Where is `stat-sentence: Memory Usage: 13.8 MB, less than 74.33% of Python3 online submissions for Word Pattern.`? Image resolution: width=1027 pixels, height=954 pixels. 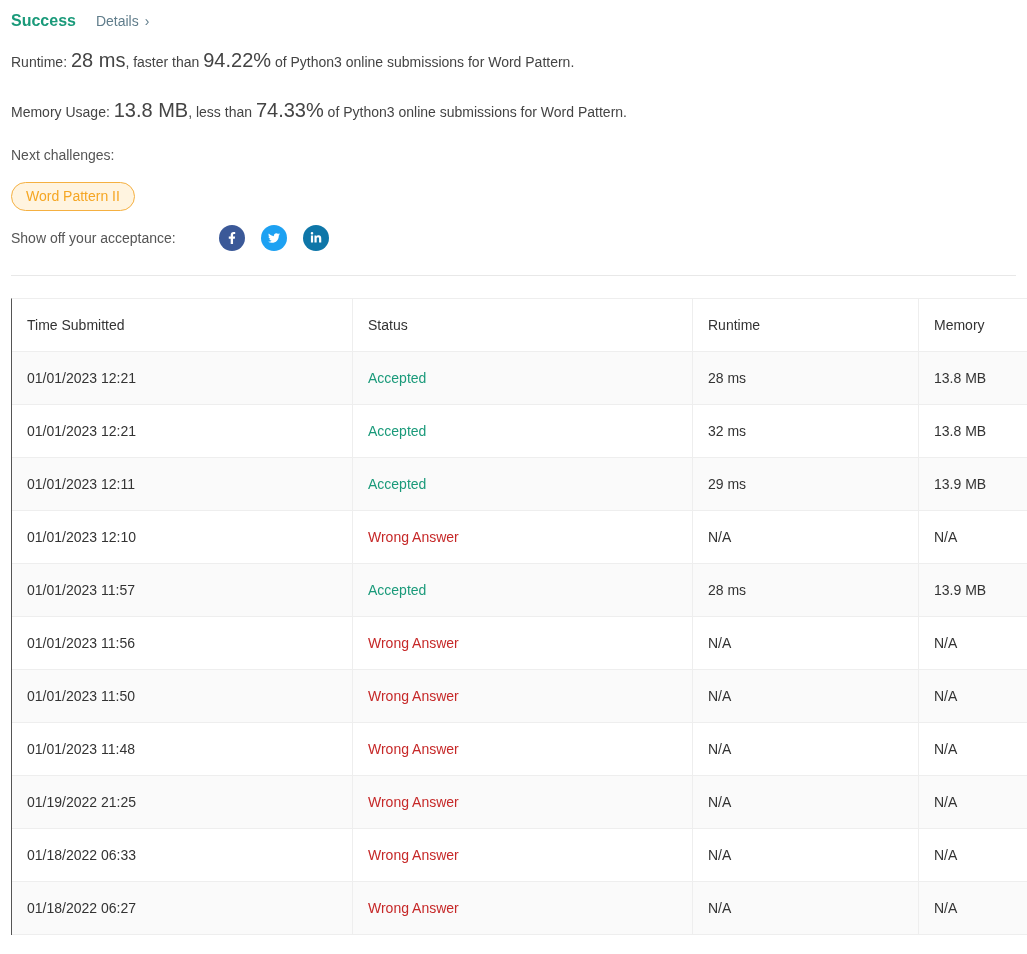
stat-sentence: Memory Usage: 13.8 MB, less than 74.33% of Python3 online submissions for Word Pattern. is located at coordinates (319, 110).